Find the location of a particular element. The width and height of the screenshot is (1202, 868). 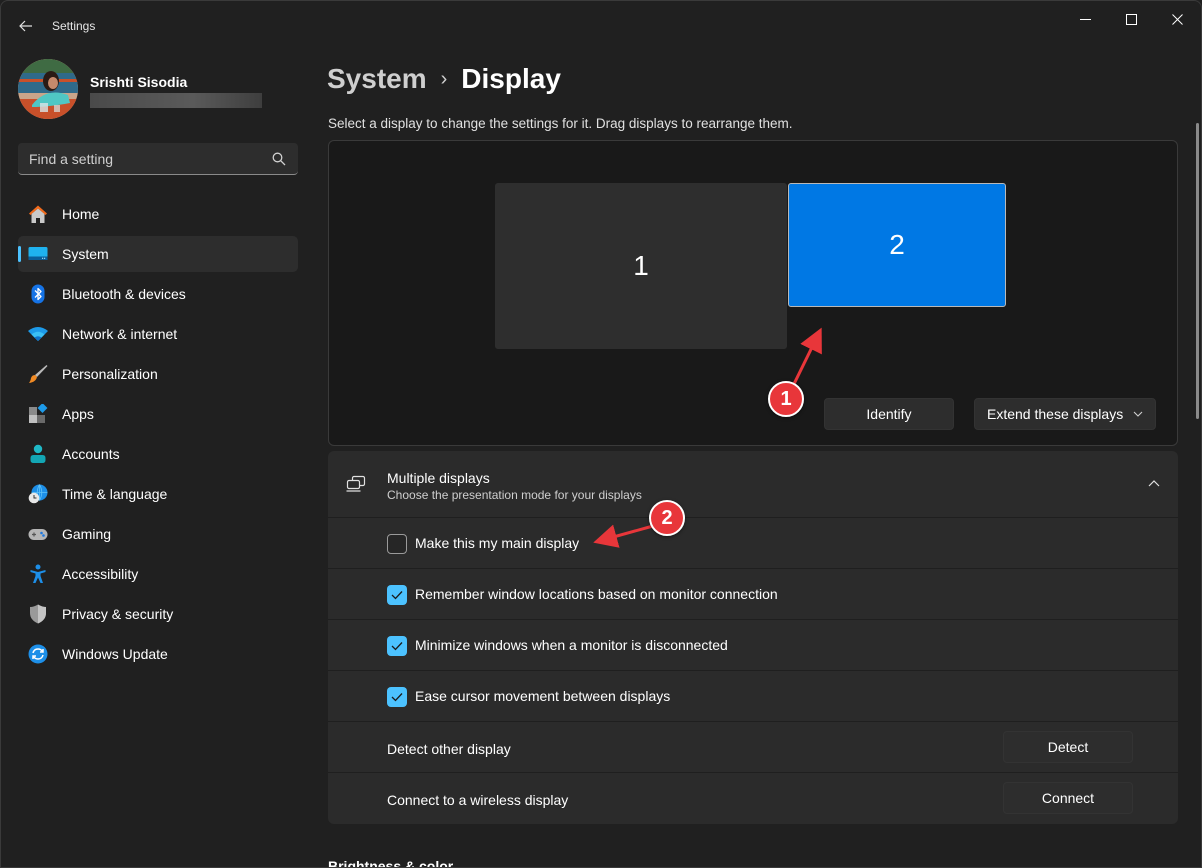

main-display-checkbox is located at coordinates (397, 544).